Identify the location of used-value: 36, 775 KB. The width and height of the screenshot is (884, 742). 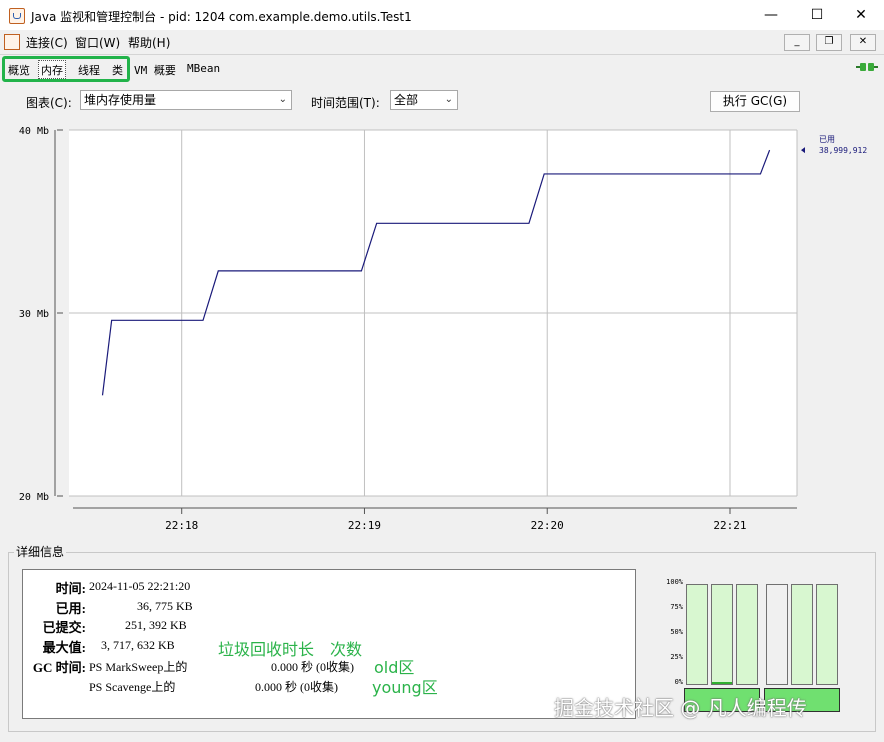
(165, 606).